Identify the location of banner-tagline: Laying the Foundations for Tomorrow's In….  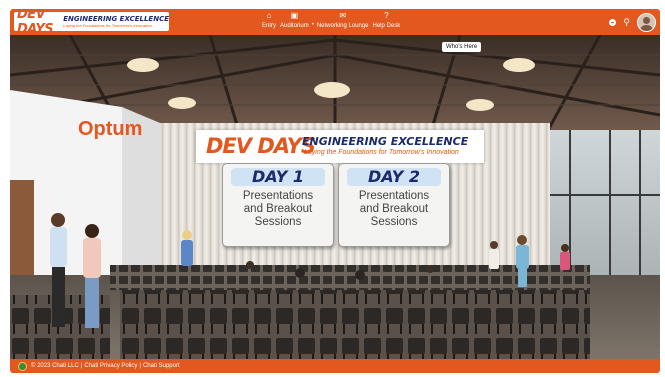
(381, 152).